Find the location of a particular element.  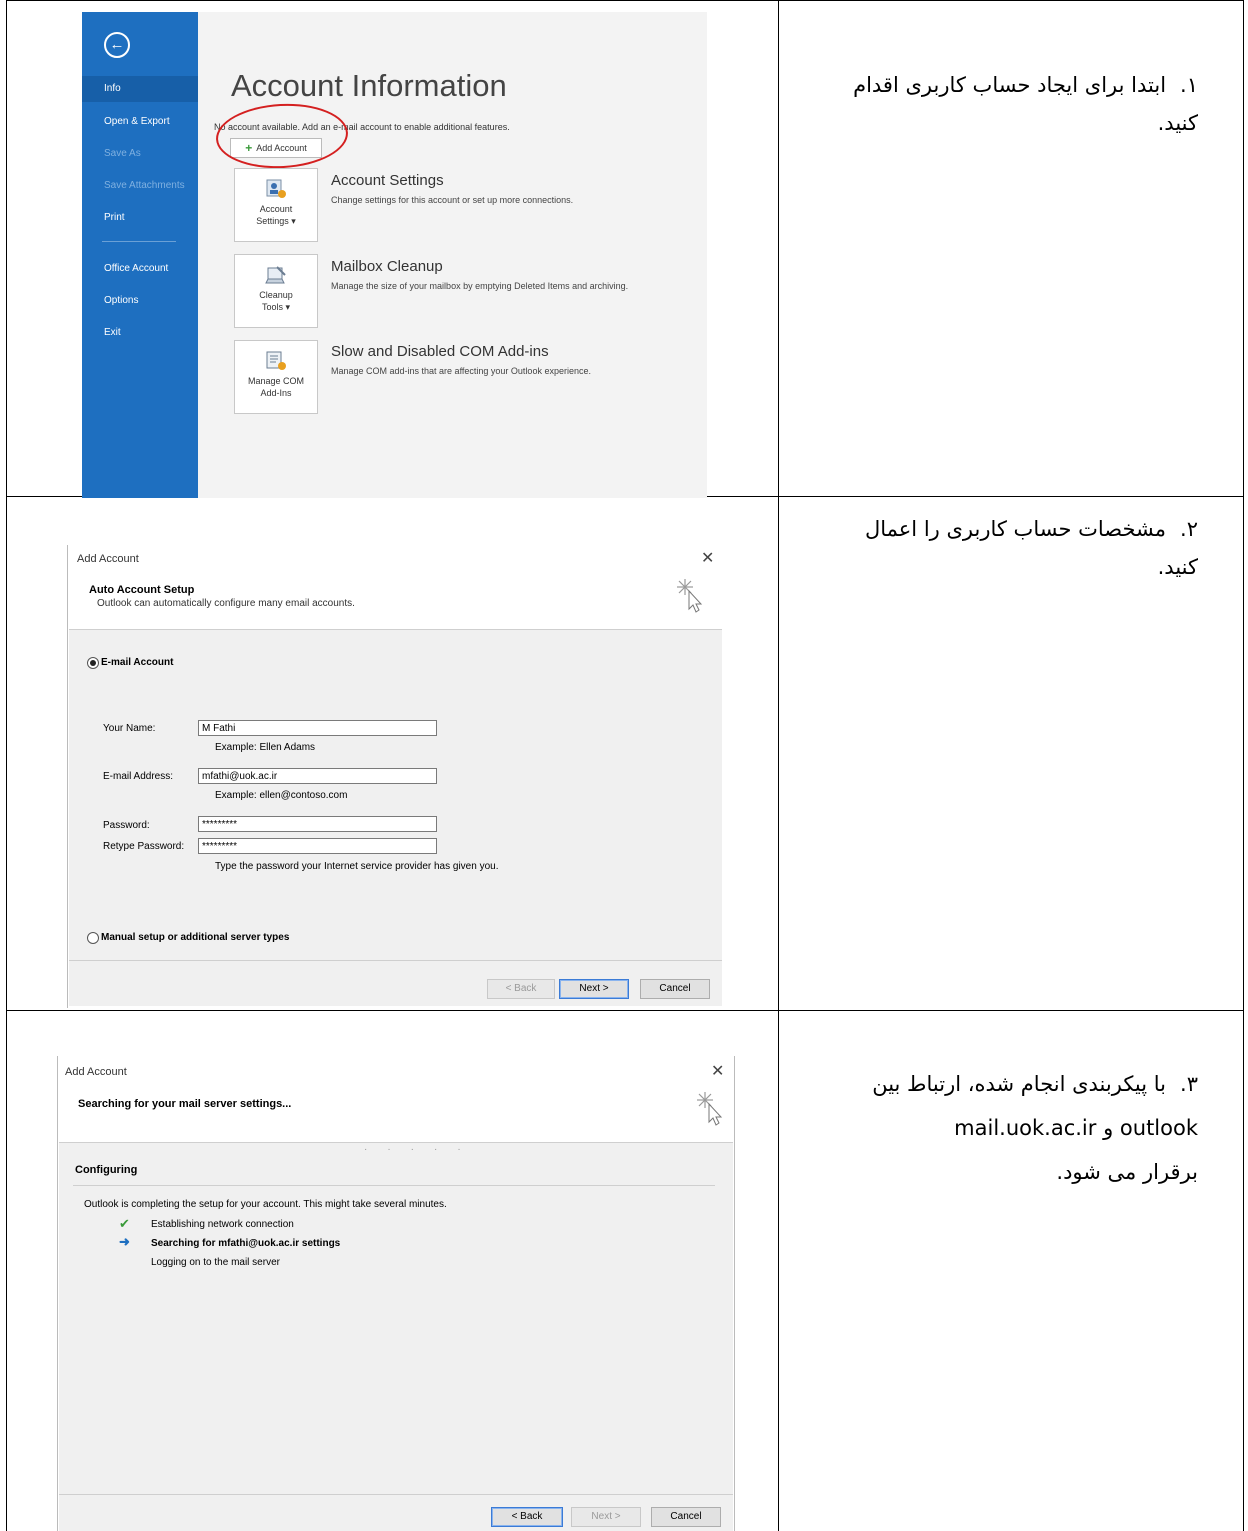

manual-setup-radio is located at coordinates (93, 938).